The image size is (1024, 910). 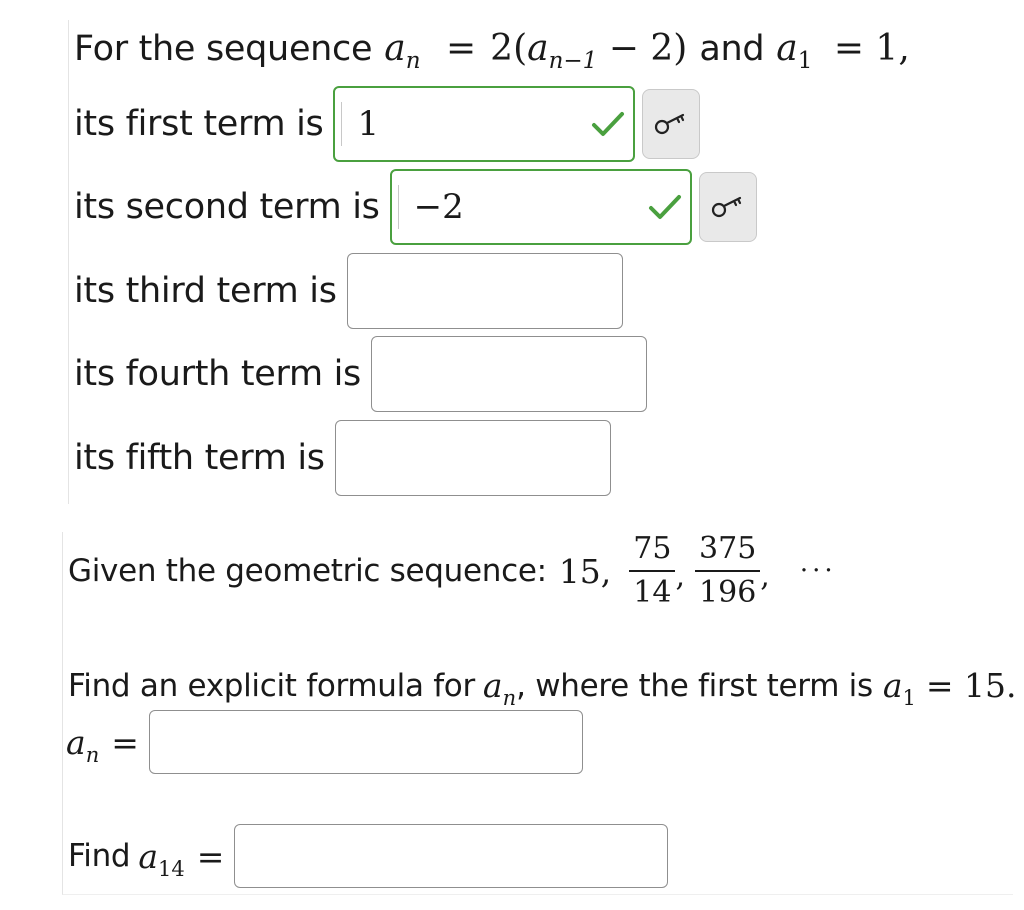 I want to click on intro-text: For the sequence, so click(x=223, y=48).